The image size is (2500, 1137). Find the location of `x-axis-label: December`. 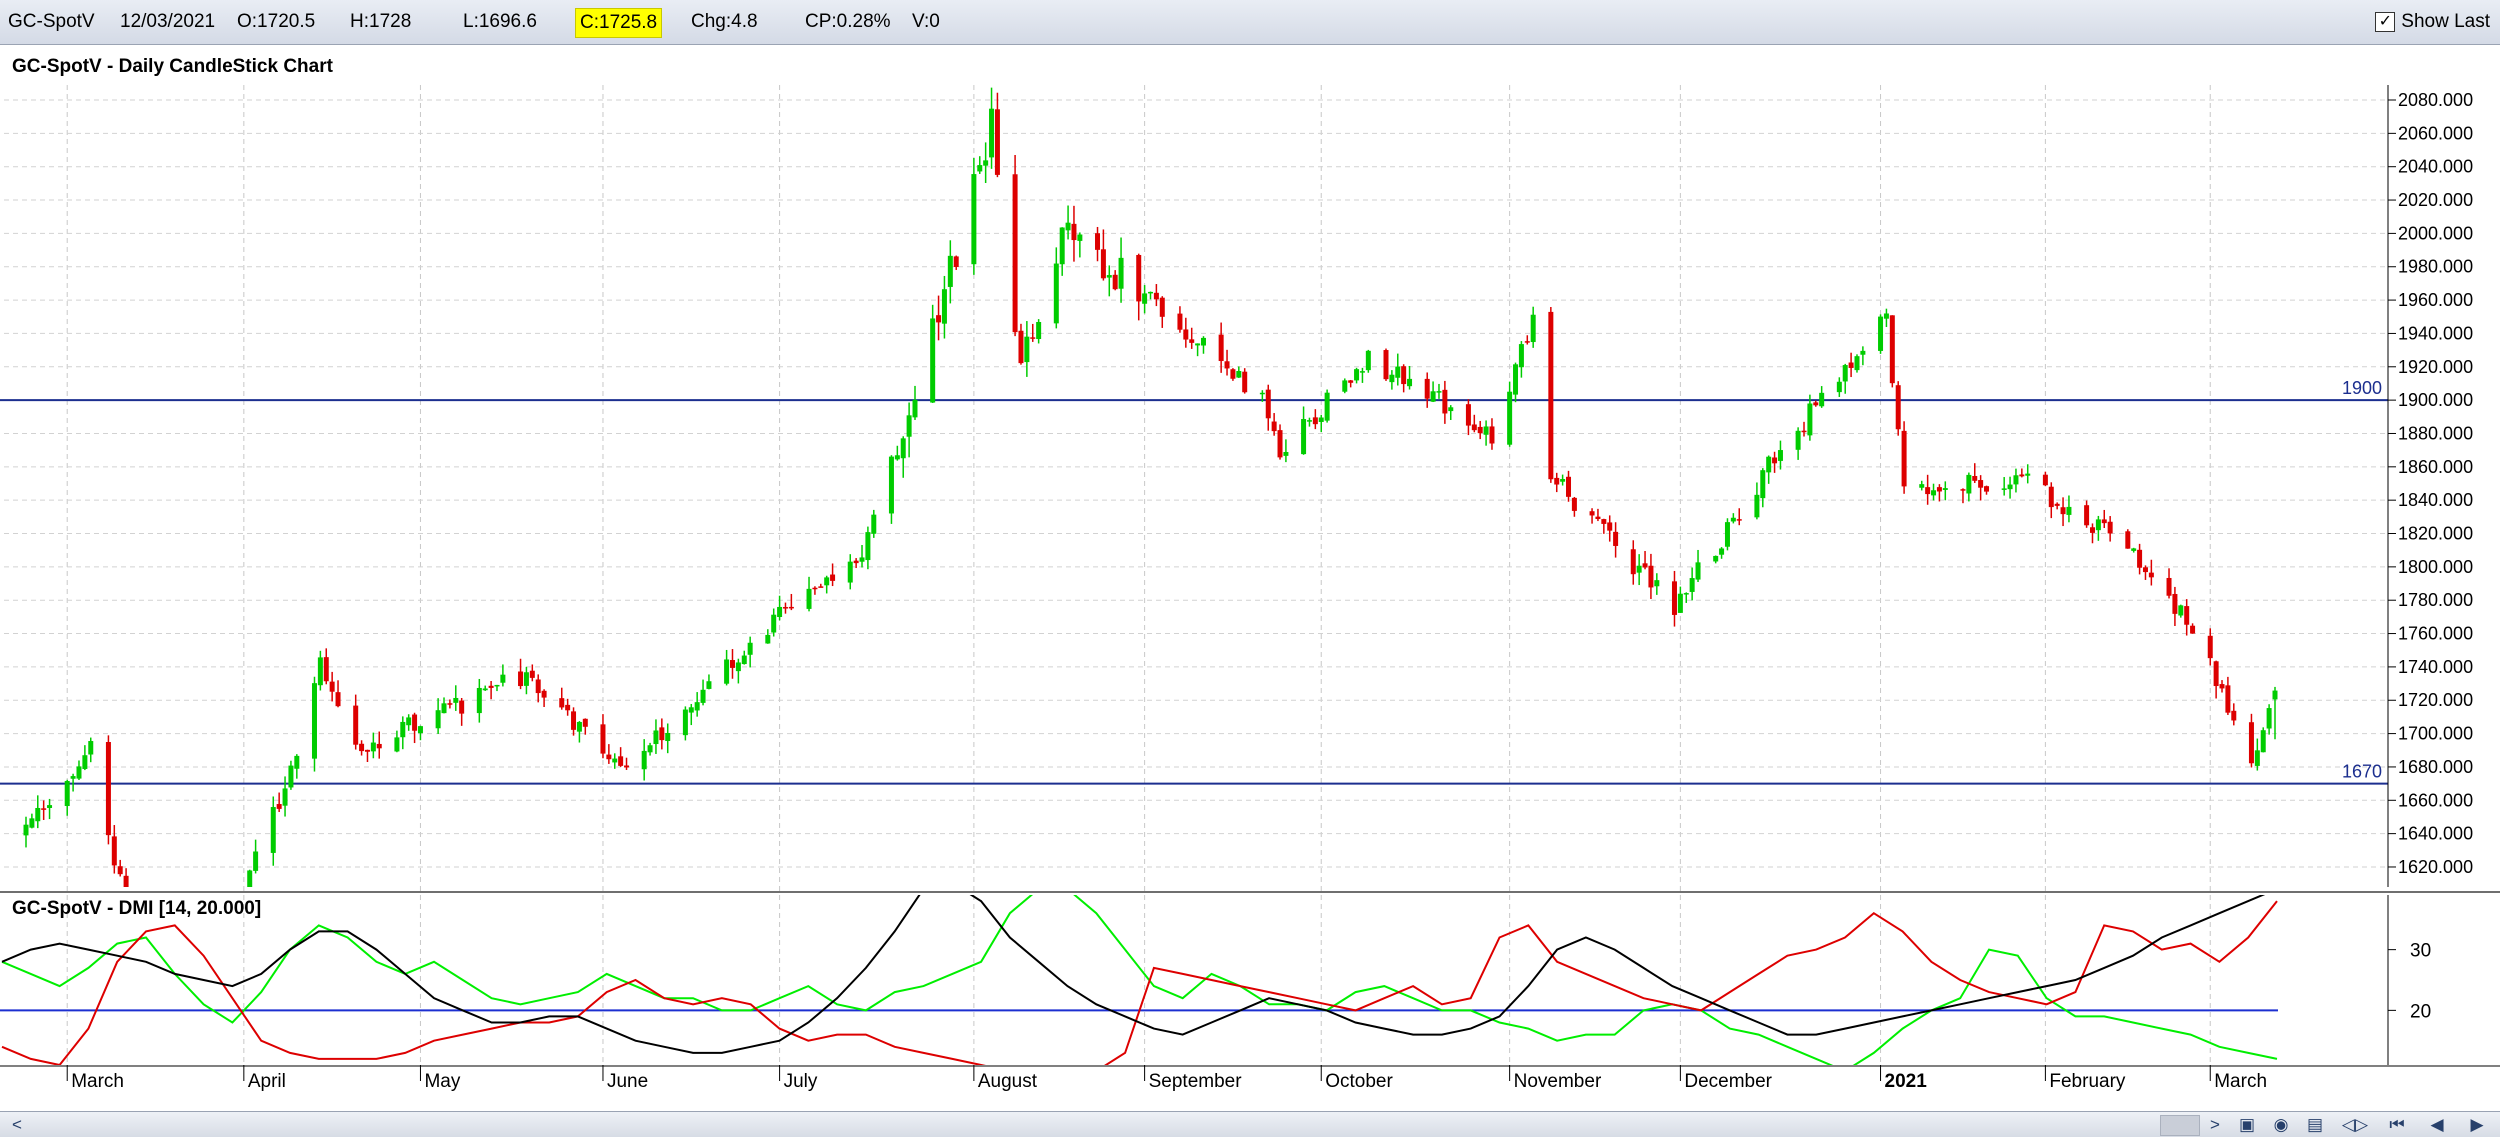

x-axis-label: December is located at coordinates (1728, 1081).